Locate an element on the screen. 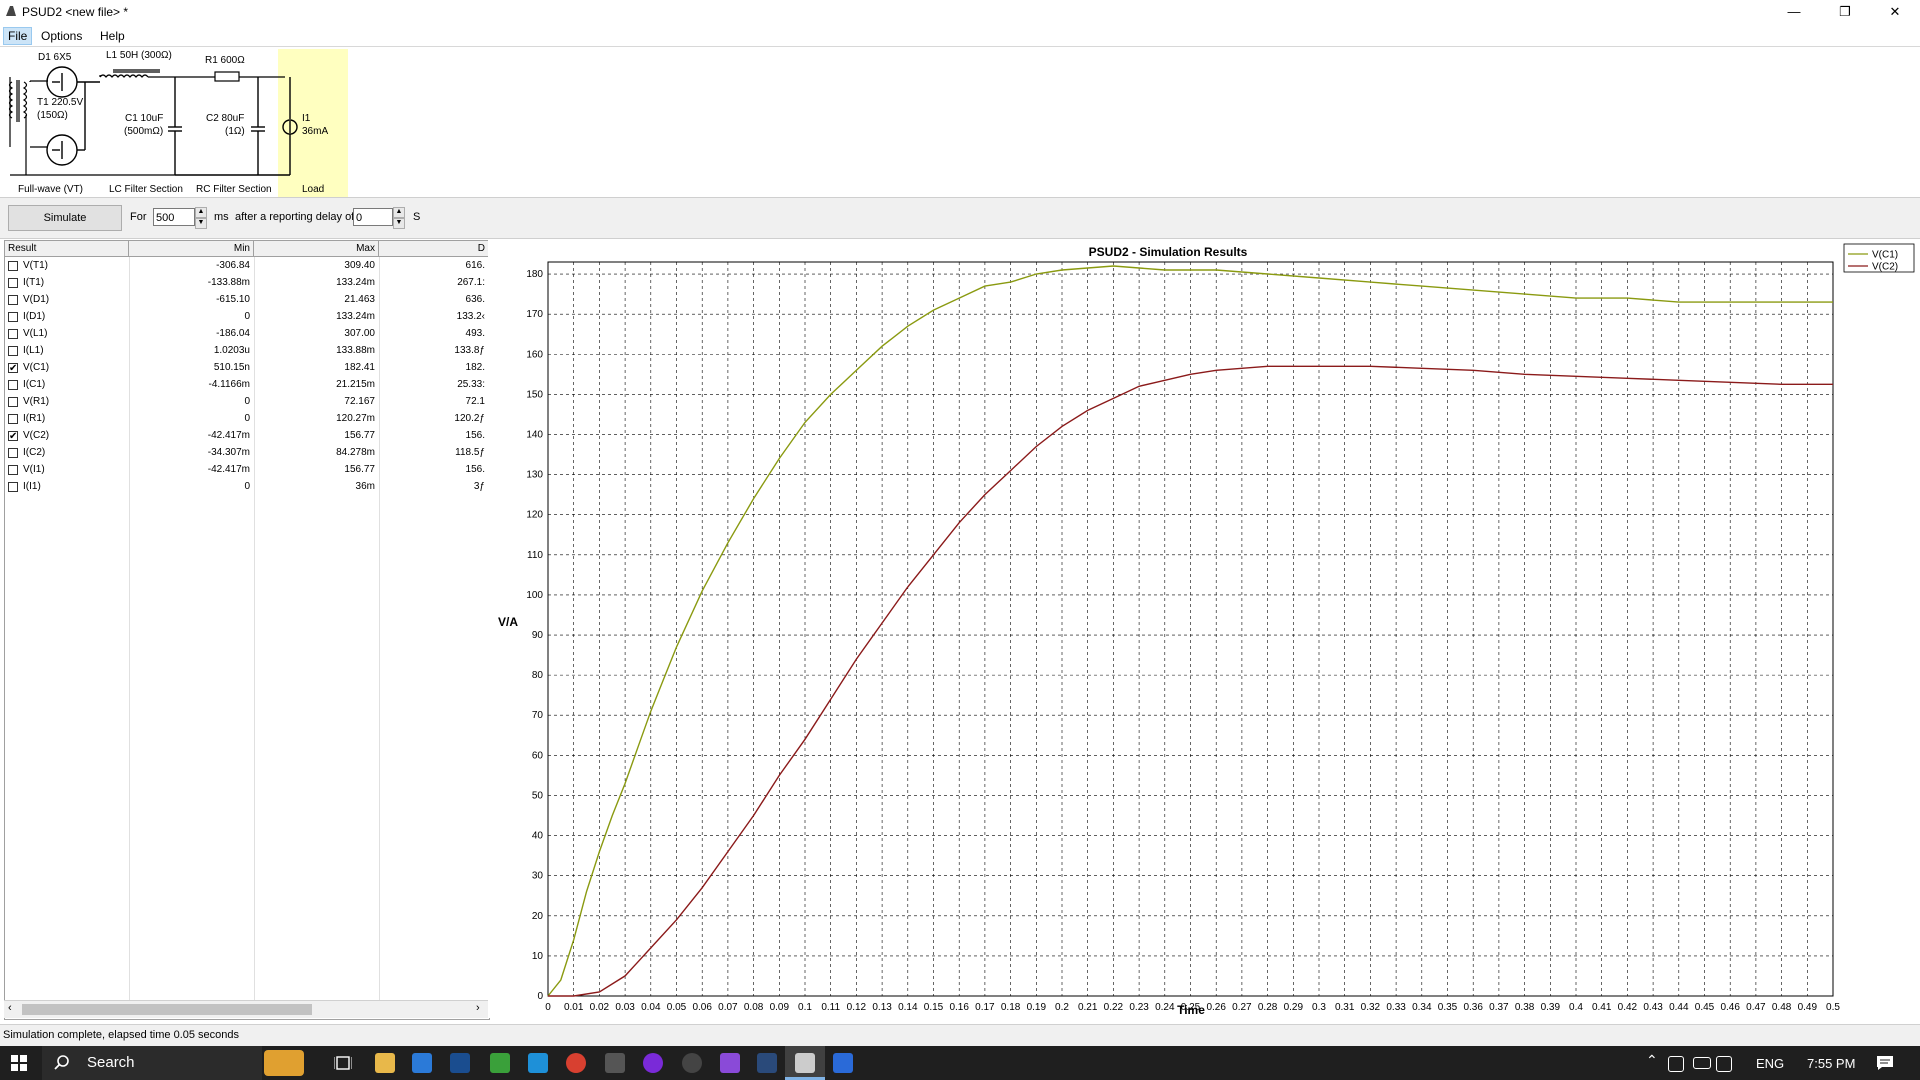 The width and height of the screenshot is (1920, 1080). taskbar-active-app is located at coordinates (805, 1063).